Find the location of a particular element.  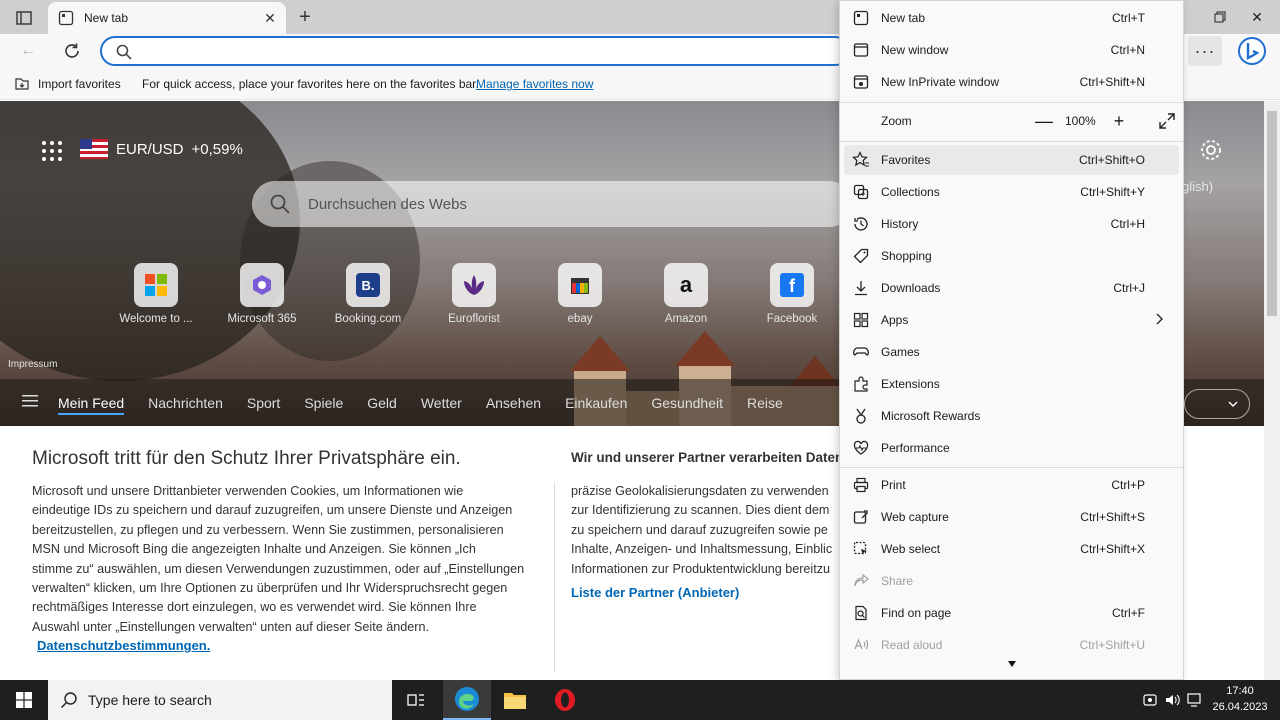

us-flag-icon is located at coordinates (94, 149).